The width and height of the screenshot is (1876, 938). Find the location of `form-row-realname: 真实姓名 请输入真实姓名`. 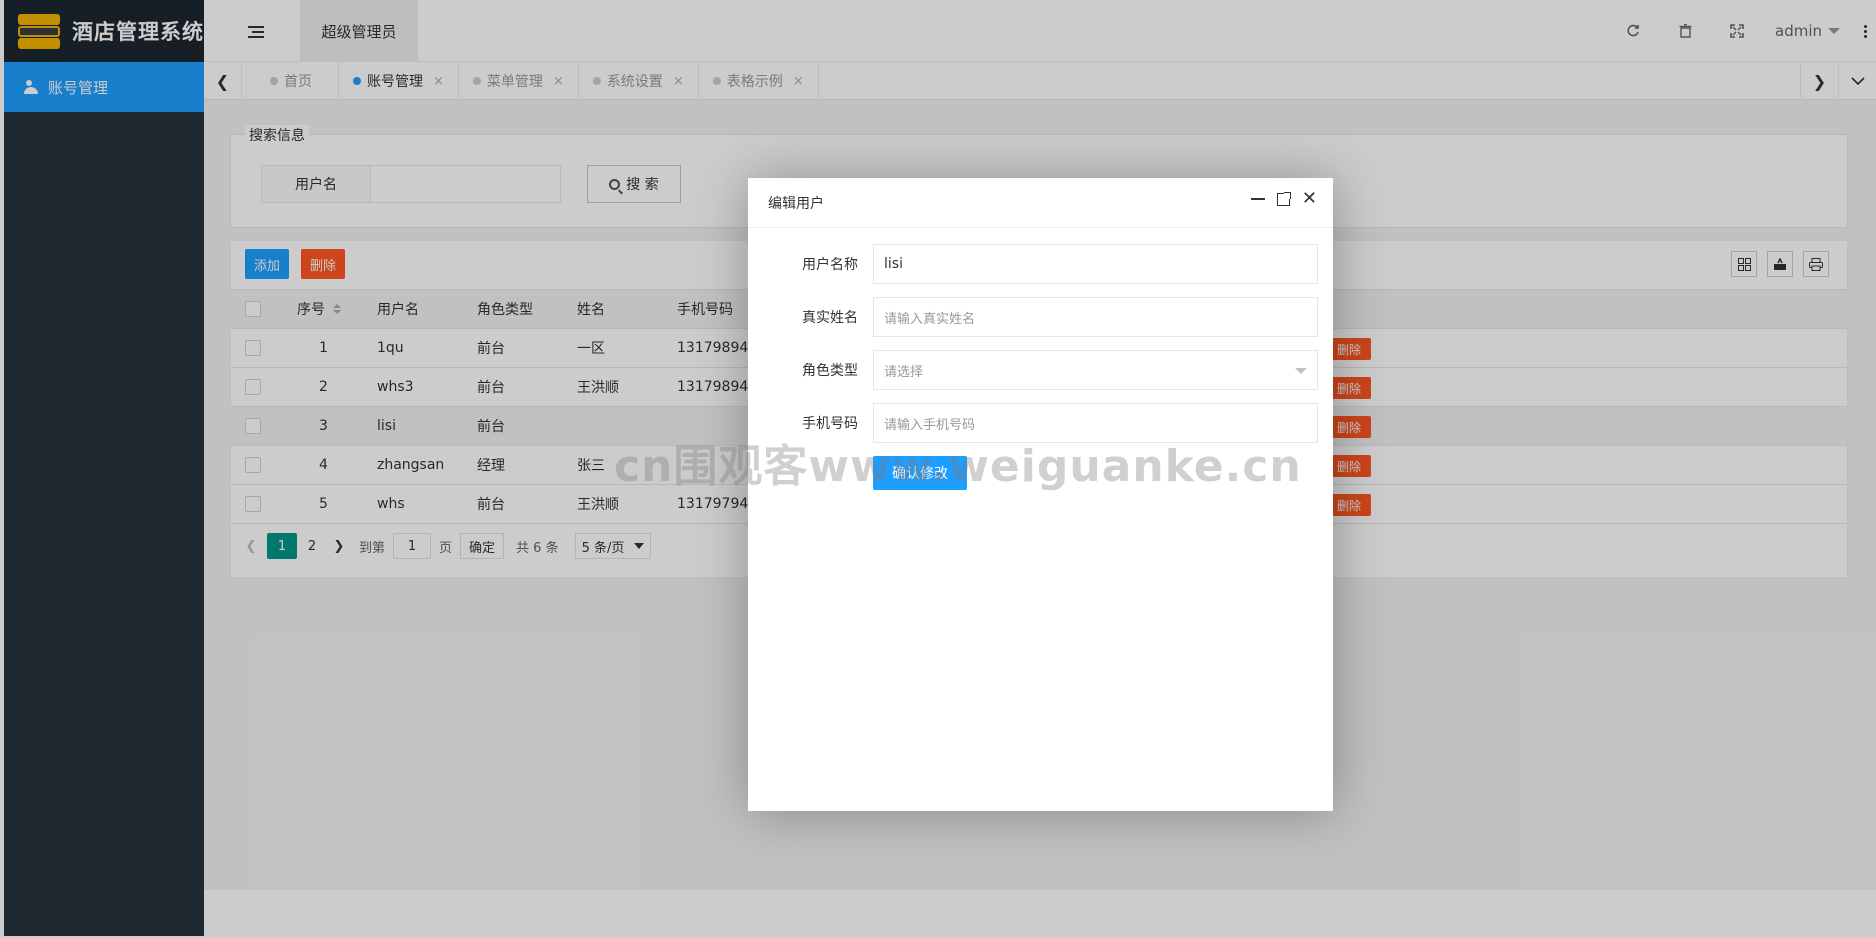

form-row-realname: 真实姓名 请输入真实姓名 is located at coordinates (1040, 317).